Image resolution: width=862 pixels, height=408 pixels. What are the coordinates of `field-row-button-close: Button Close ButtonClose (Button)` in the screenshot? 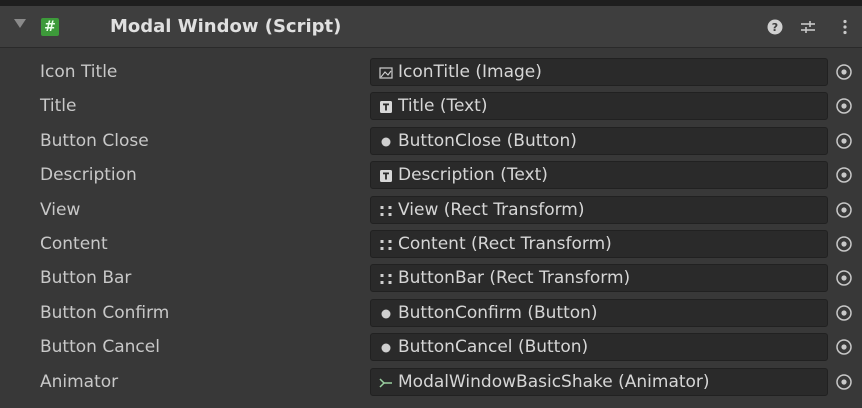 It's located at (431, 142).